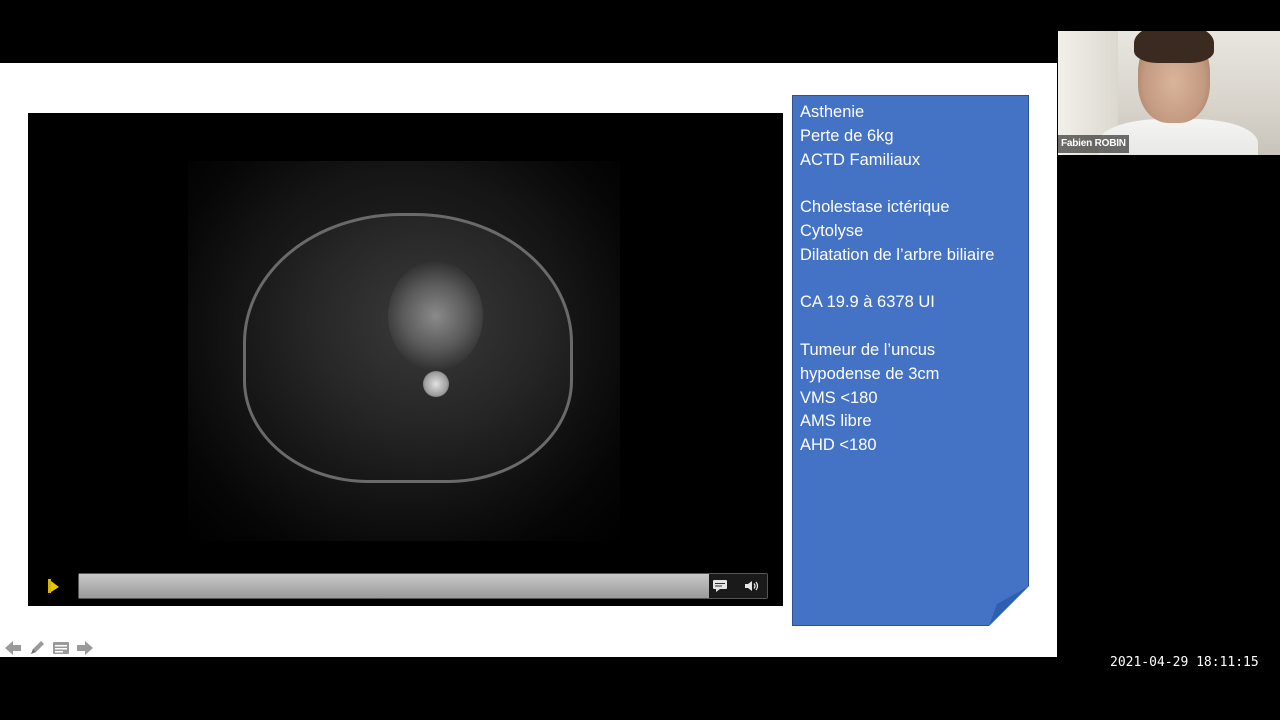 Image resolution: width=1280 pixels, height=720 pixels. I want to click on participant-video-tile: Fabien ROBIN, so click(1169, 93).